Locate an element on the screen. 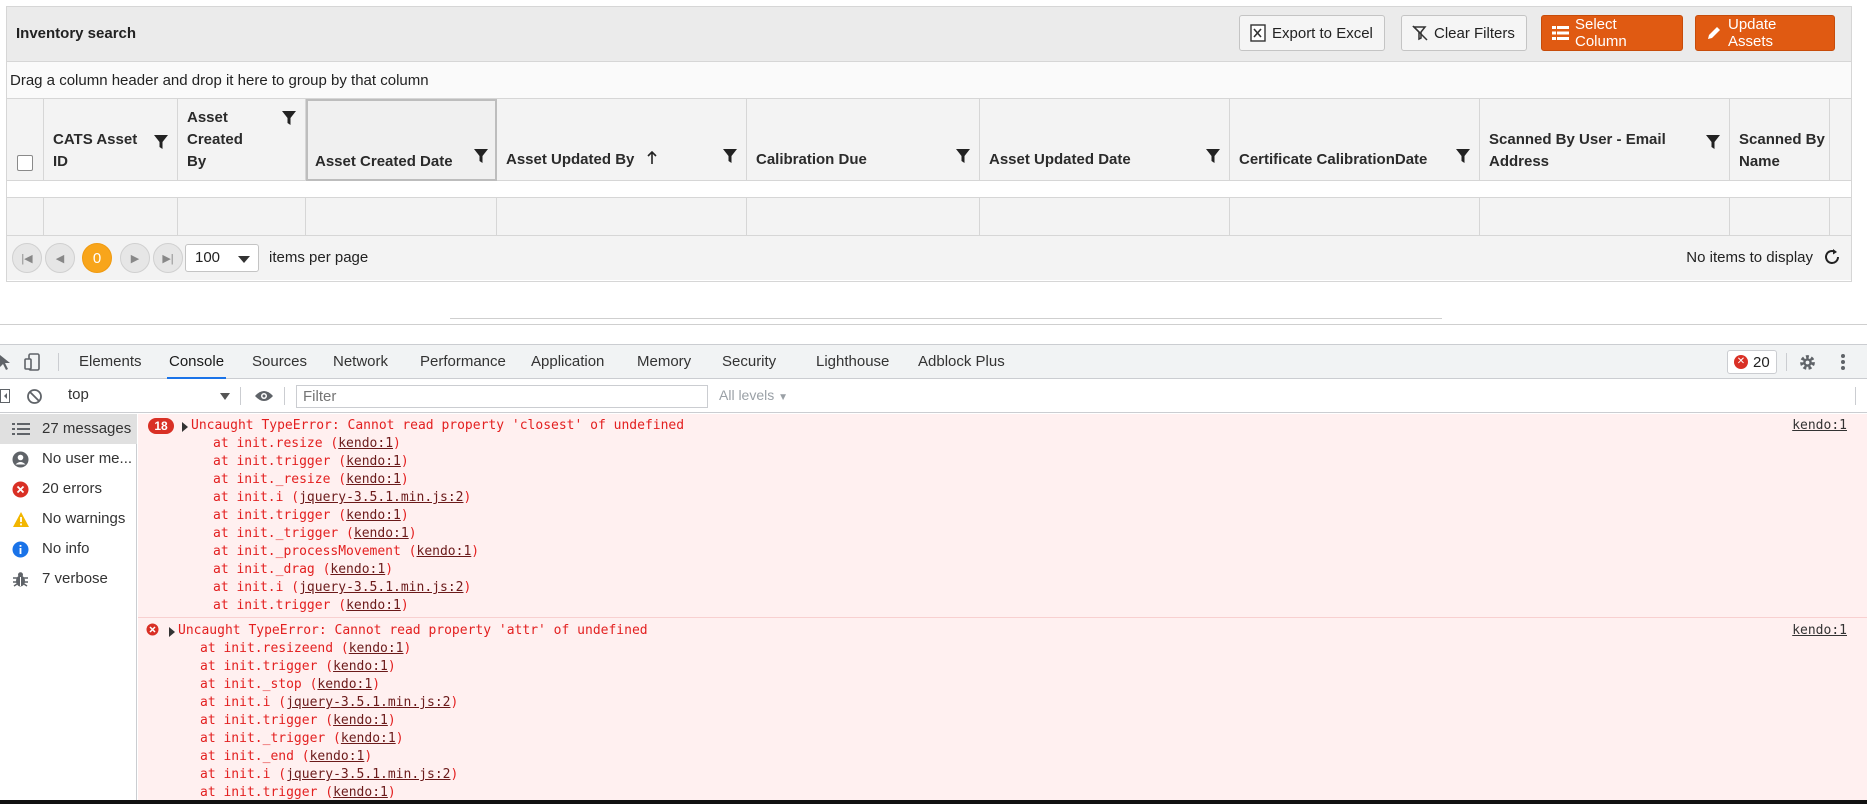  eye-icon is located at coordinates (264, 397).